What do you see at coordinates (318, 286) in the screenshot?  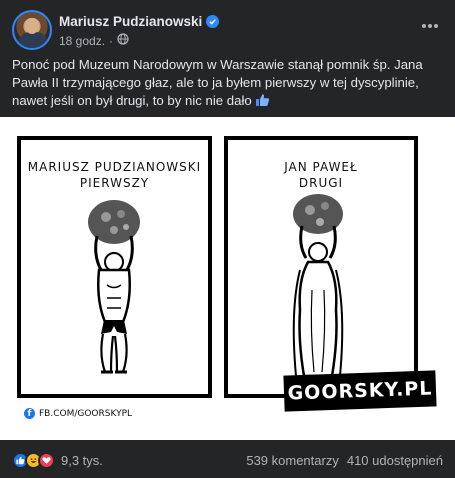 I see `pope-statue-drawing` at bounding box center [318, 286].